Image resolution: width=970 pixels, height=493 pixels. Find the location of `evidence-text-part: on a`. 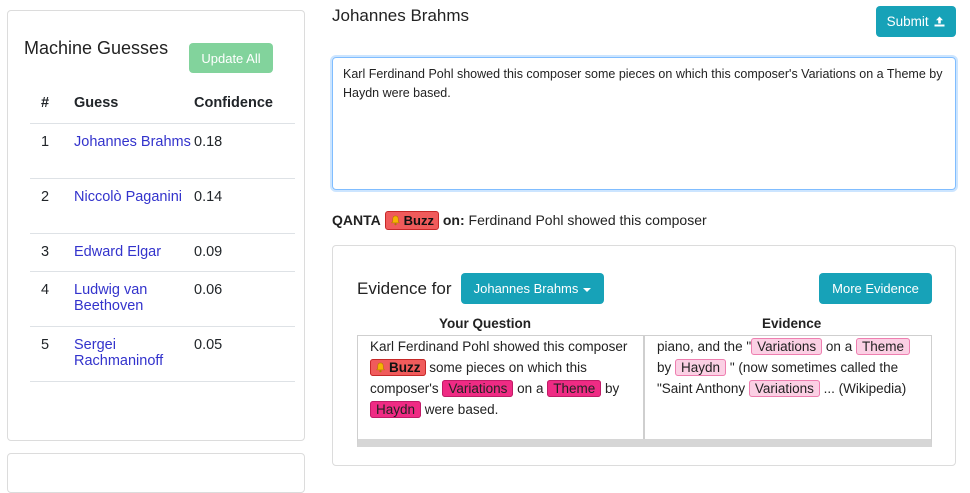

evidence-text-part: on a is located at coordinates (839, 346).